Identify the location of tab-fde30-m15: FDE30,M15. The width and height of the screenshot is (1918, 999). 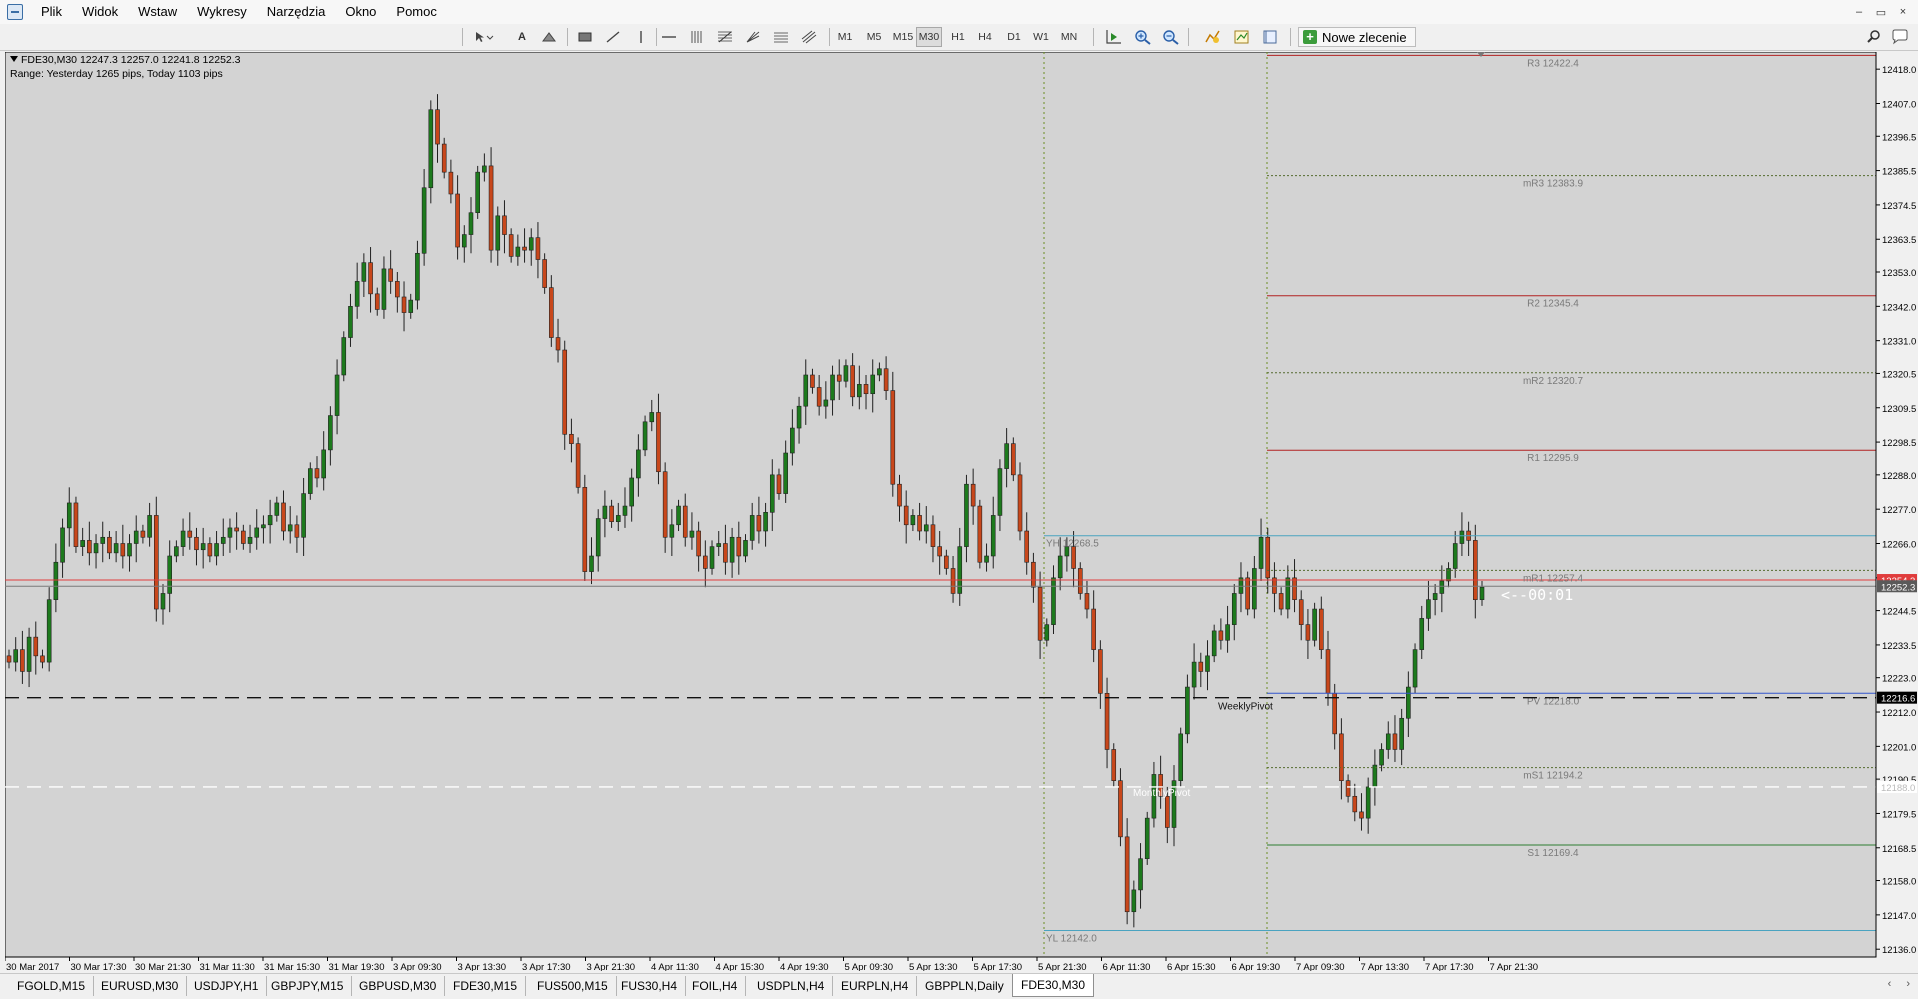
(486, 986).